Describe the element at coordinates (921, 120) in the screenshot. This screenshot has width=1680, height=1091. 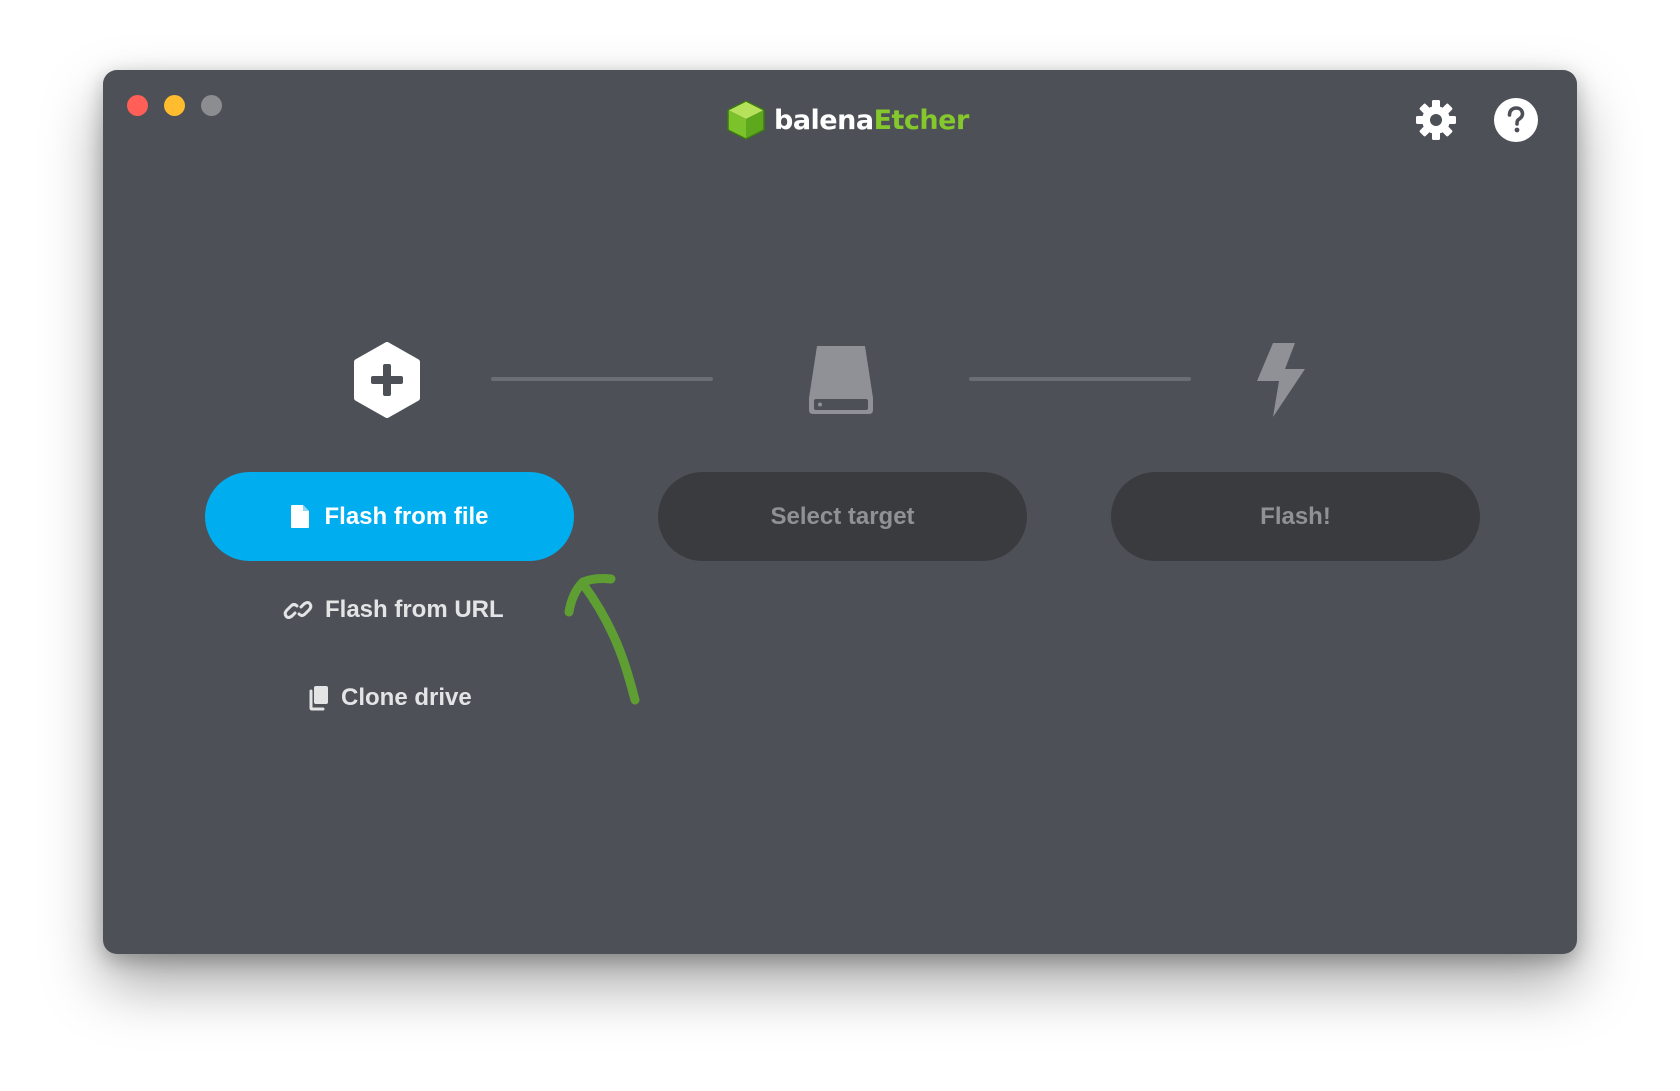
I see `brand-suffix: Etcher` at that location.